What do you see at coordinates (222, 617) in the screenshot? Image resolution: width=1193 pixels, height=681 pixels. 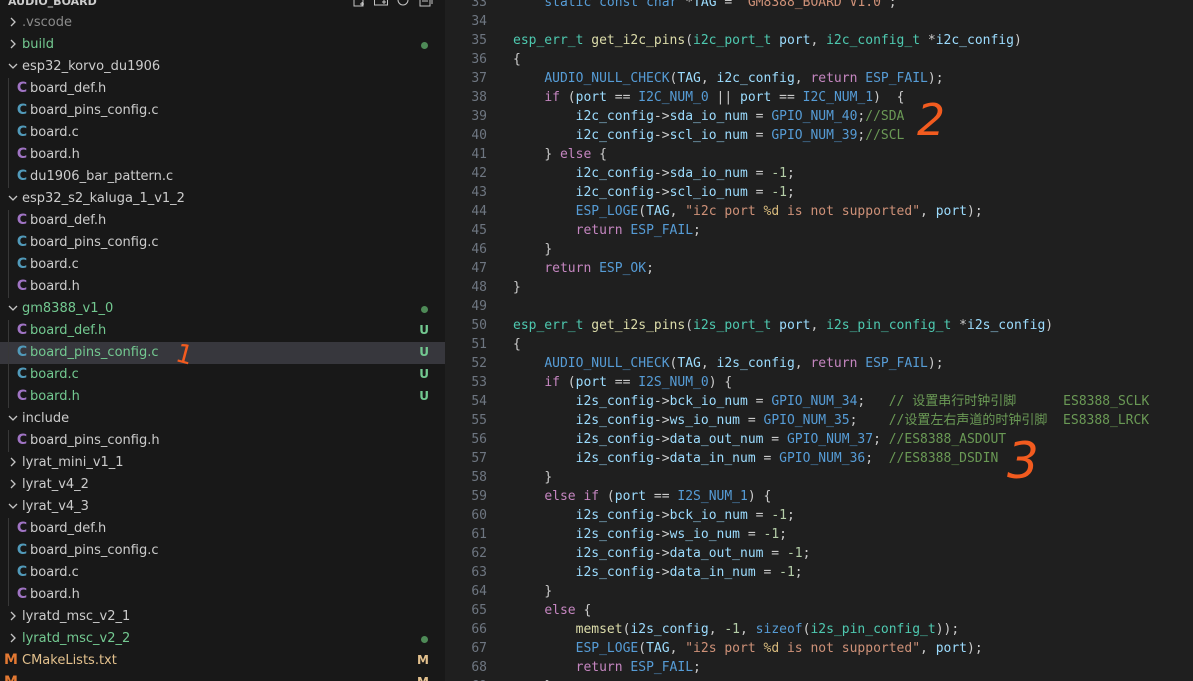 I see `folder-item: lyratd_msc_v2_1` at bounding box center [222, 617].